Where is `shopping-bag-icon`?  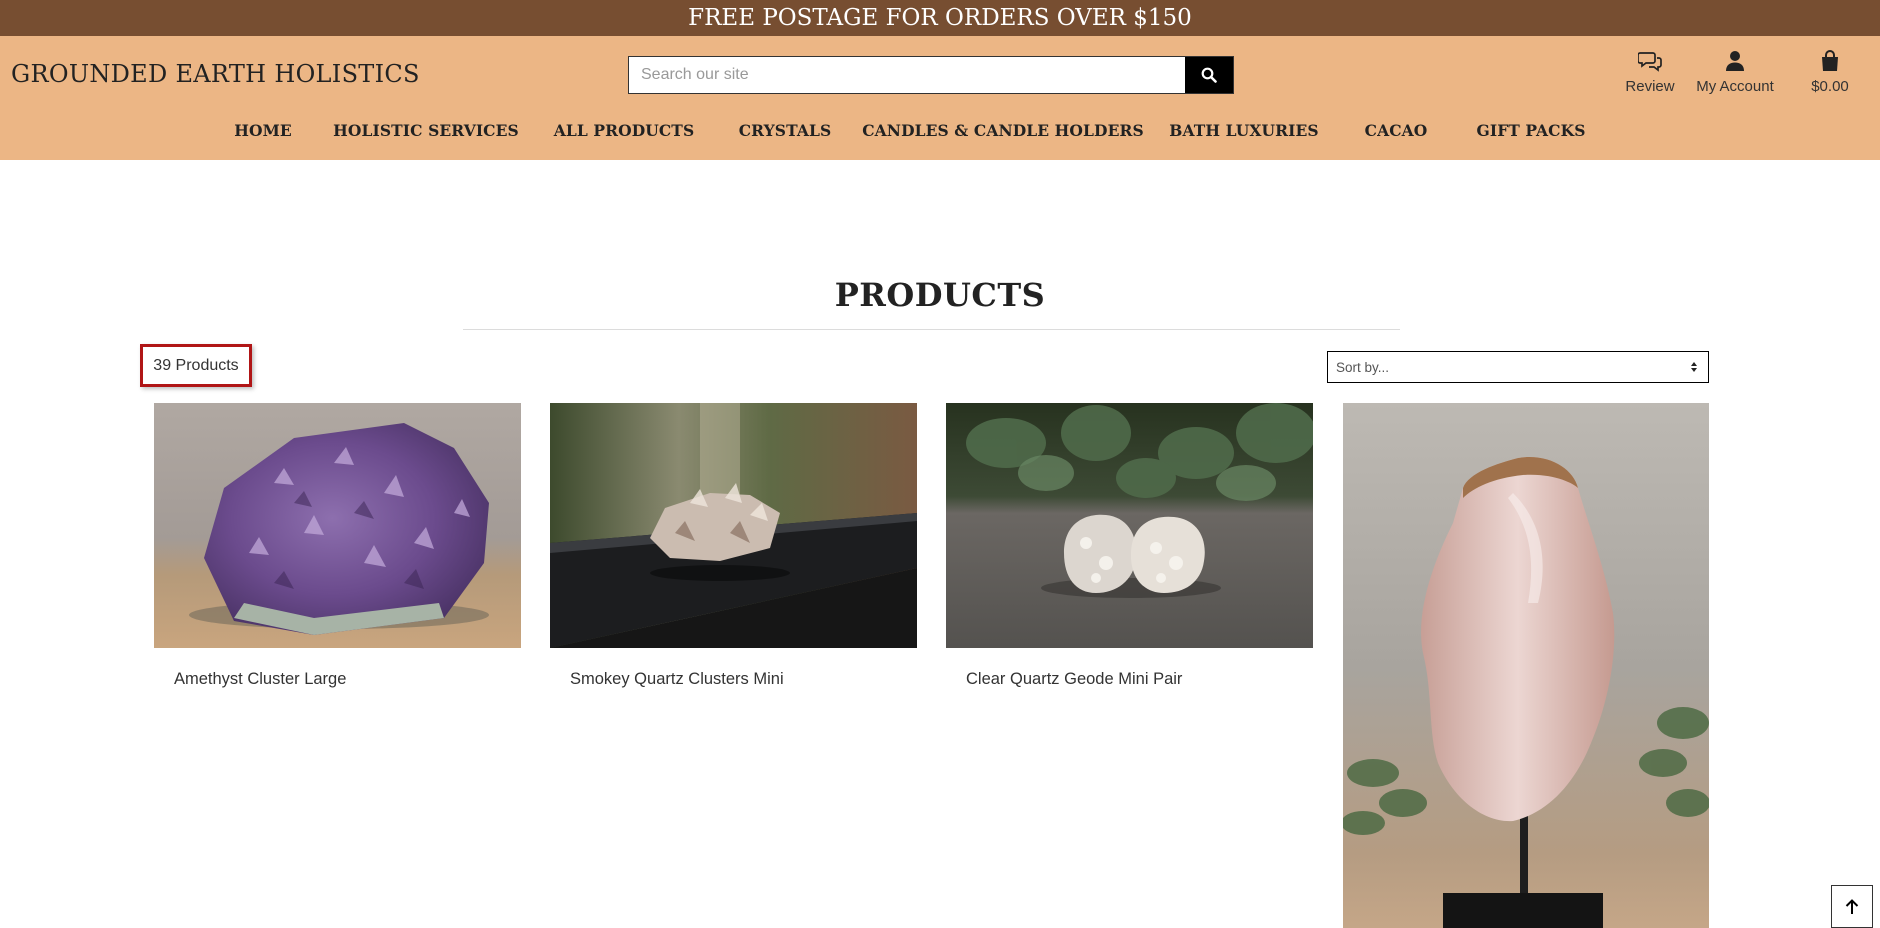
shopping-bag-icon is located at coordinates (1830, 60).